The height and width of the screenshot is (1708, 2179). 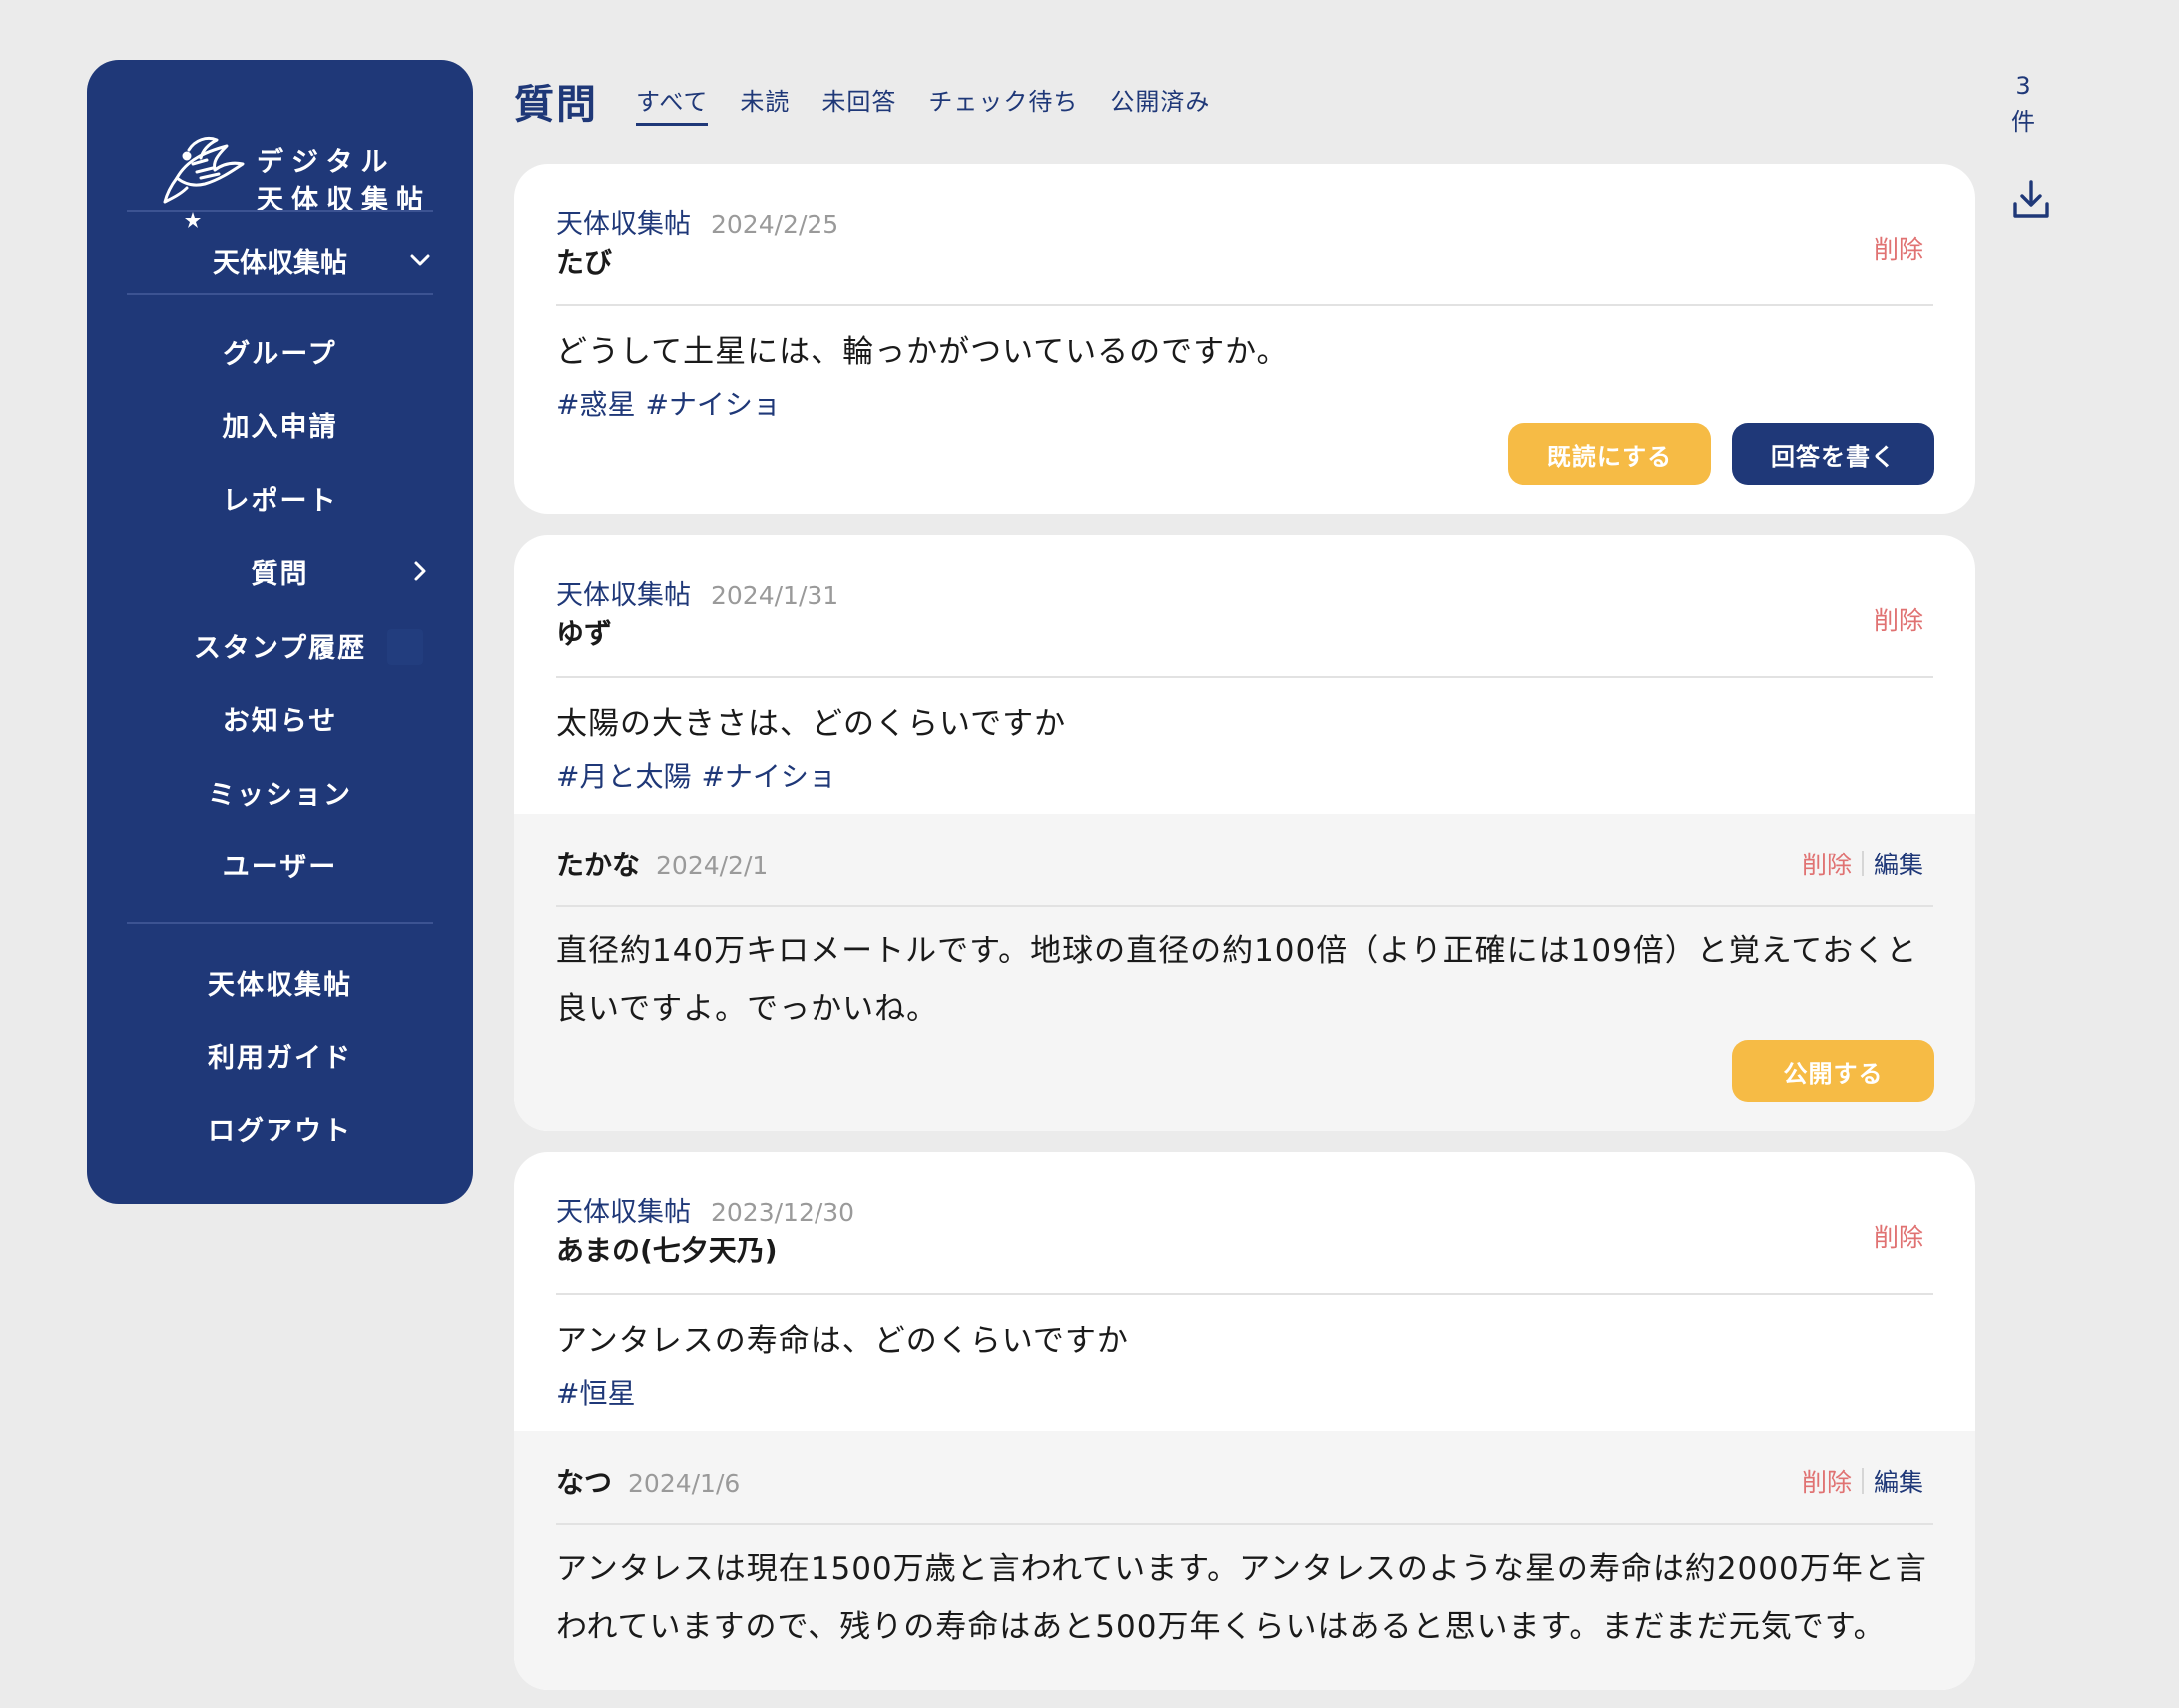 I want to click on sidebar-item-join-requests: 加入申請, so click(x=280, y=424).